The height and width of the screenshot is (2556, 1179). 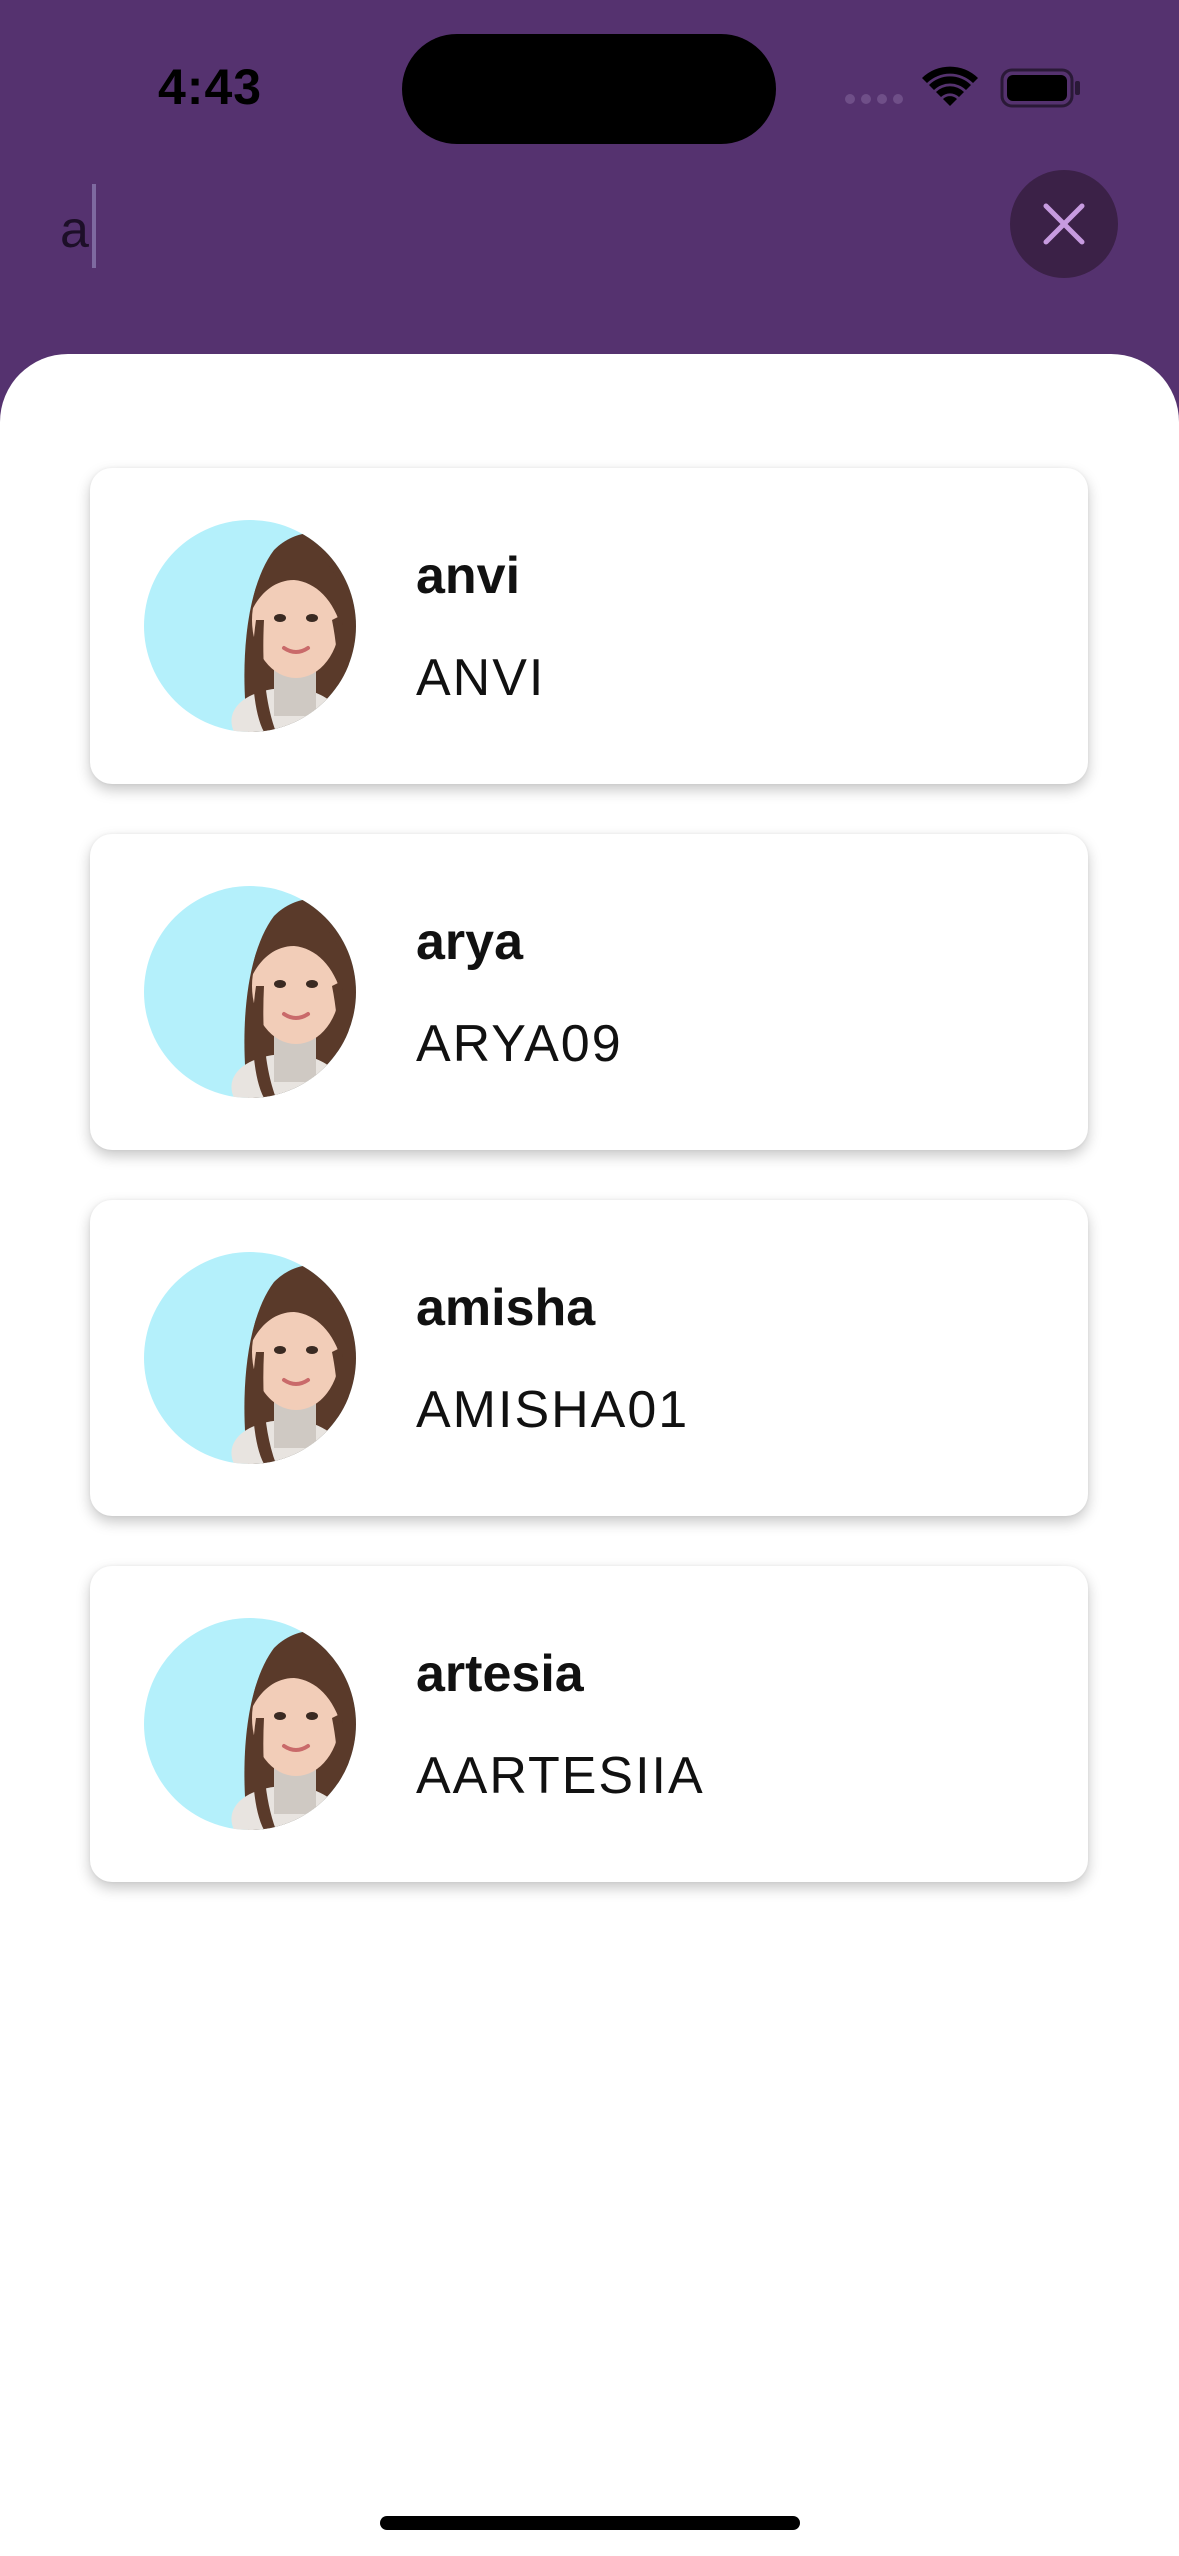 What do you see at coordinates (1041, 88) in the screenshot?
I see `battery-icon` at bounding box center [1041, 88].